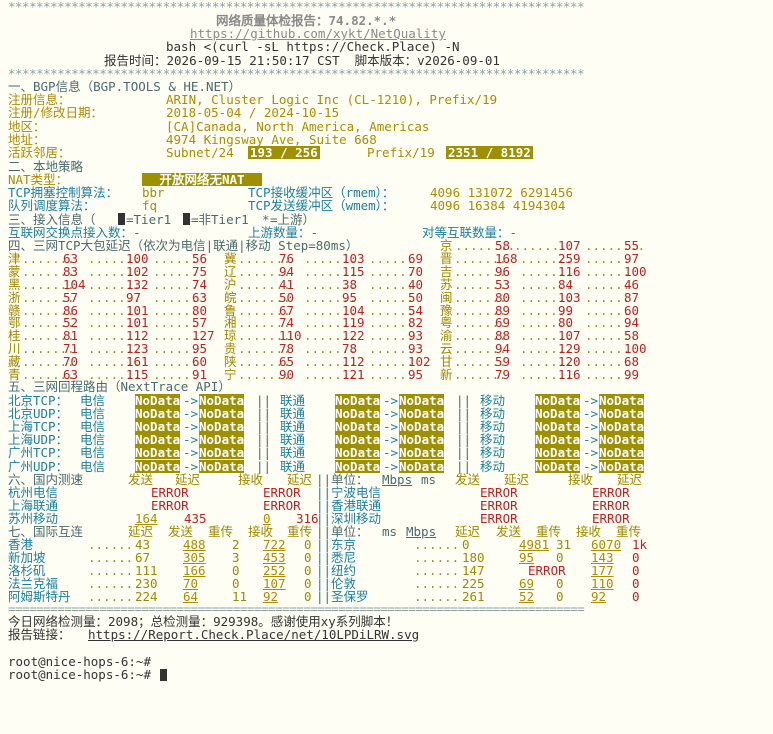 This screenshot has height=734, width=773. I want to click on latency-value: 53, so click(503, 284).